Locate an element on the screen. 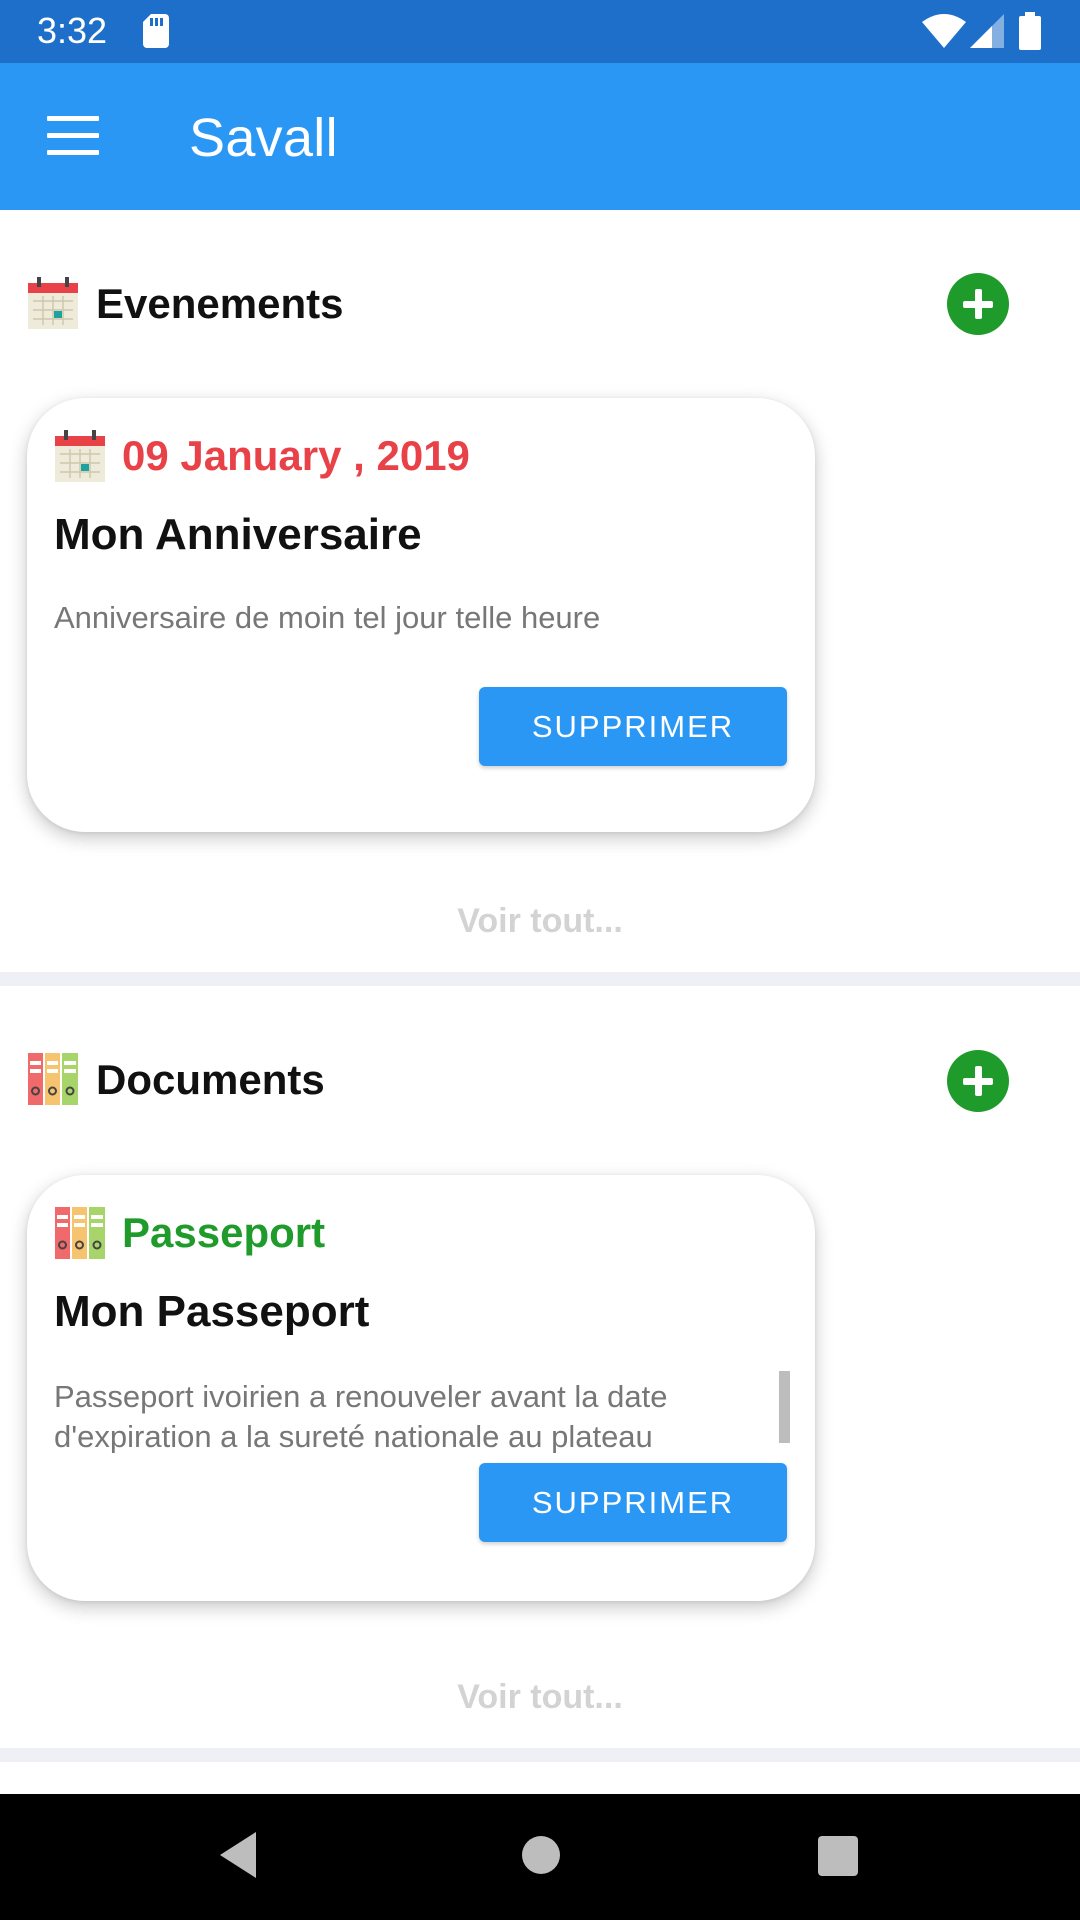 Image resolution: width=1080 pixels, height=1920 pixels. event-date: 09 January , 2019 is located at coordinates (296, 455).